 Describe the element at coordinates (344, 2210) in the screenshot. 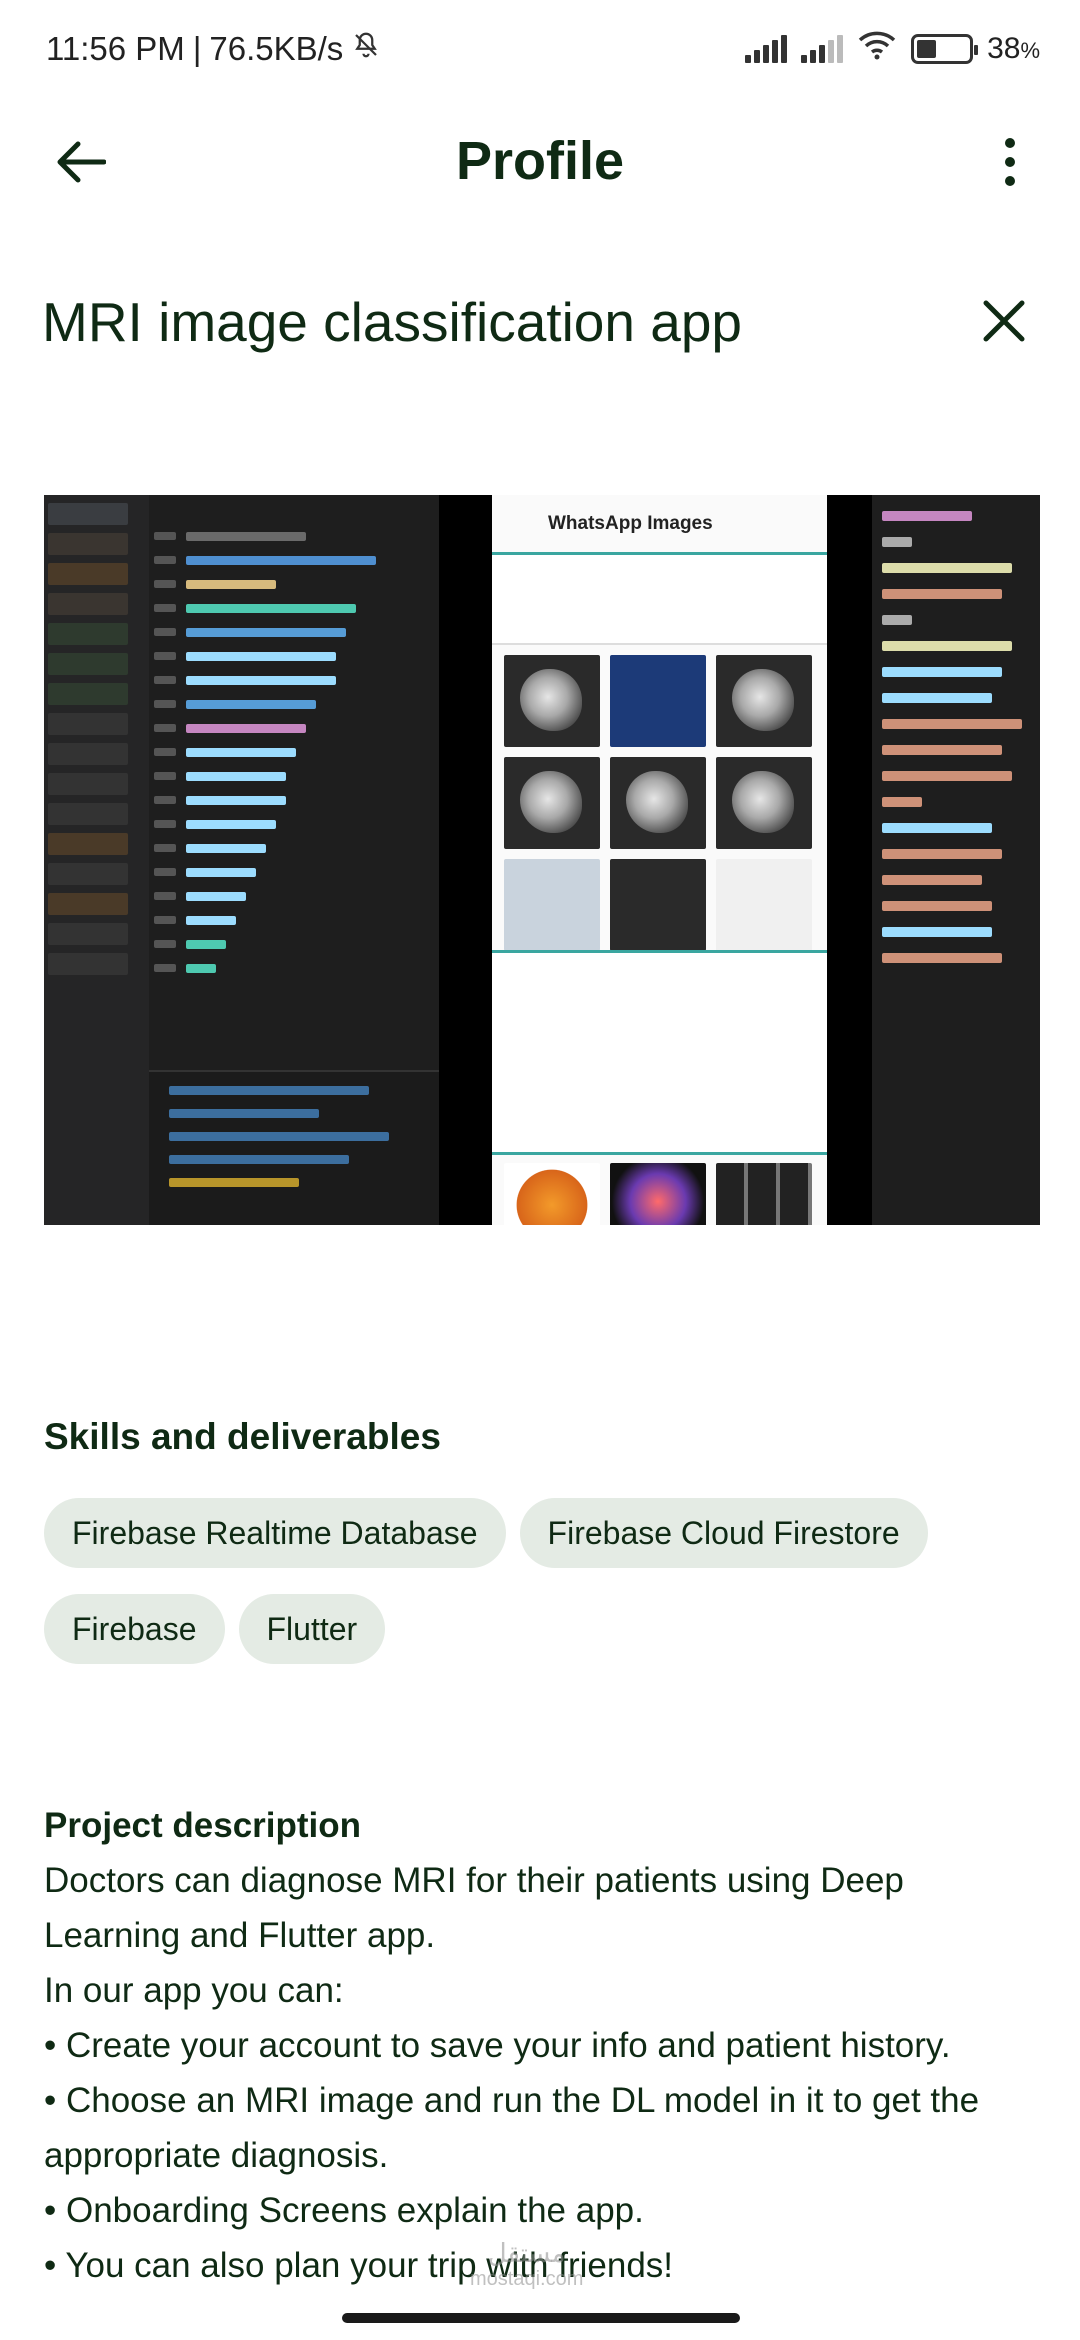

I see `description-bullet: • Onboarding Screens explain the app.` at that location.